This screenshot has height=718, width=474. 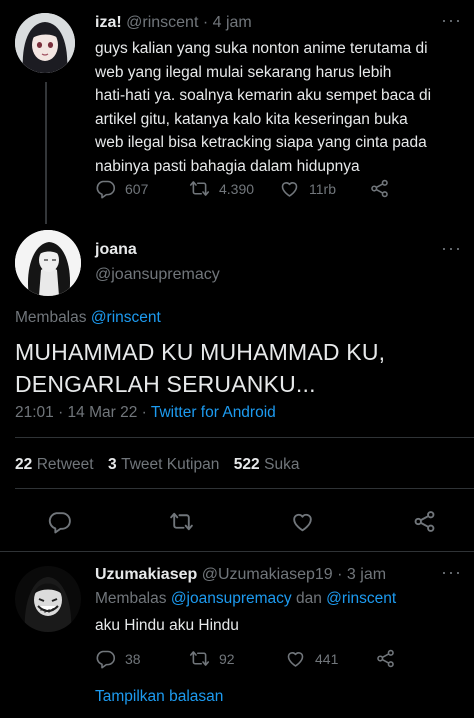 What do you see at coordinates (227, 22) in the screenshot?
I see `timestamp: · 4 jam` at bounding box center [227, 22].